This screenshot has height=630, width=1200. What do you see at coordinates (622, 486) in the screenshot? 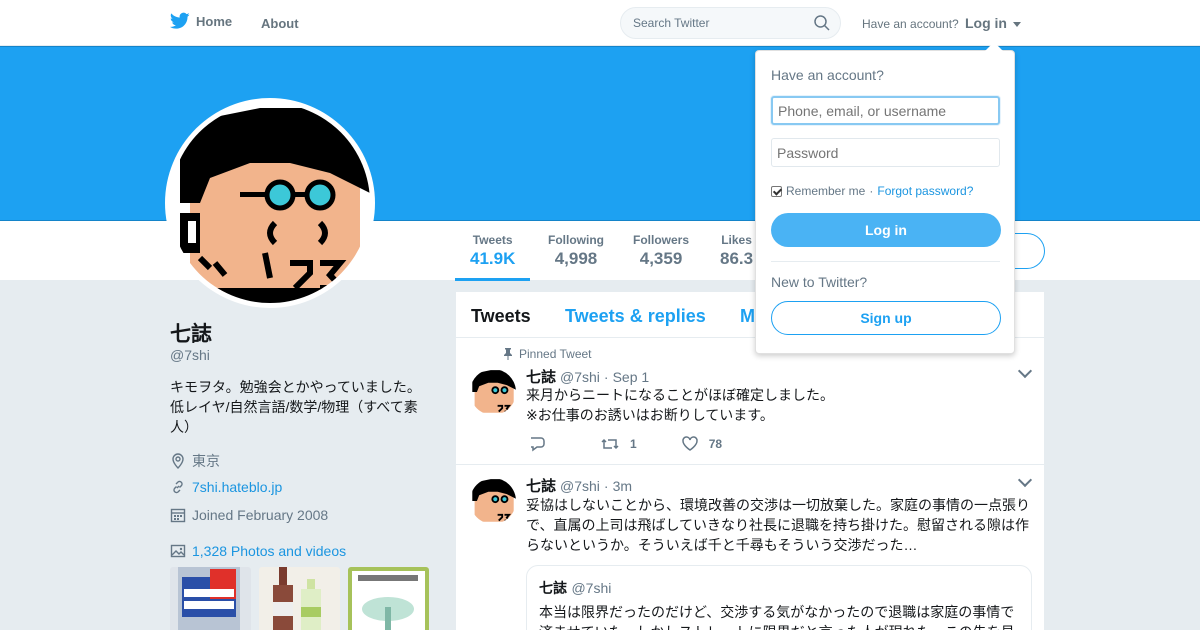
I see `tweet-time: 3m` at bounding box center [622, 486].